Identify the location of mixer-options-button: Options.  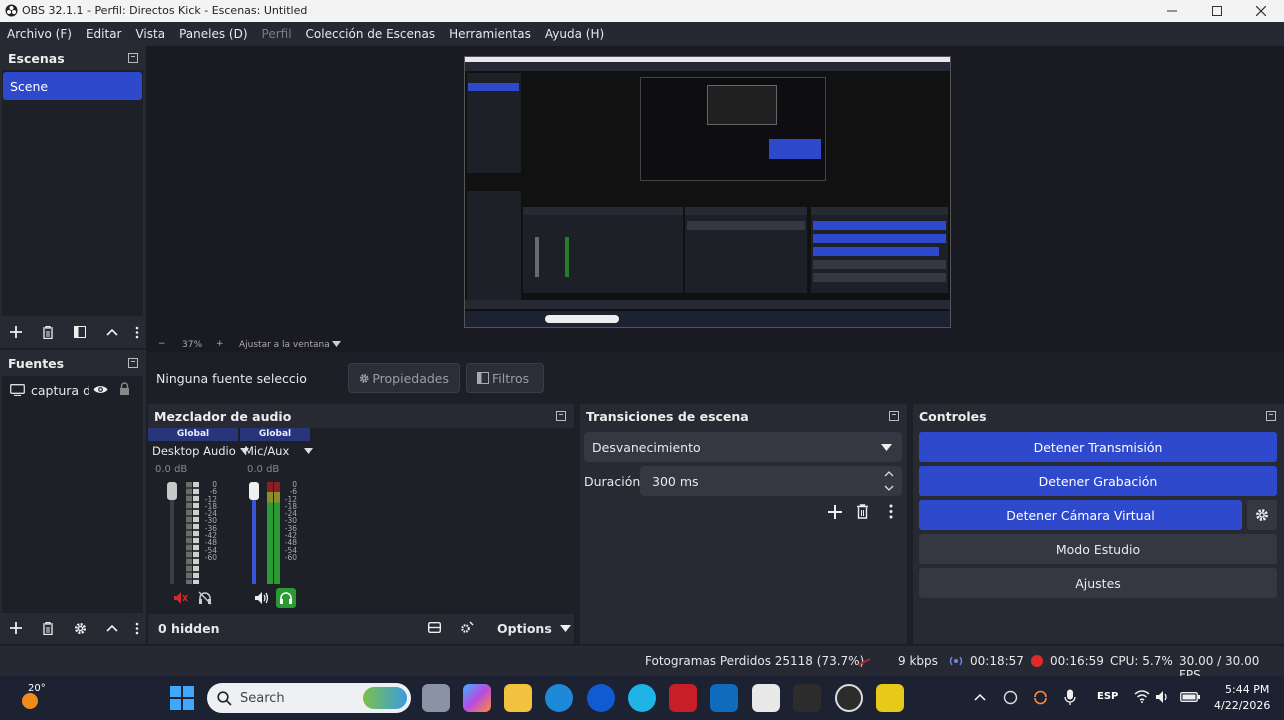
(534, 628).